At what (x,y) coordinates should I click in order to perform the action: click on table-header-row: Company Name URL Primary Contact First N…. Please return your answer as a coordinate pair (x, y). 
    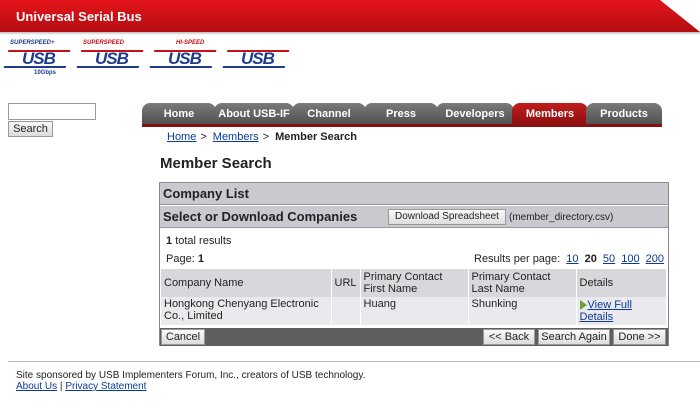
    Looking at the image, I should click on (414, 283).